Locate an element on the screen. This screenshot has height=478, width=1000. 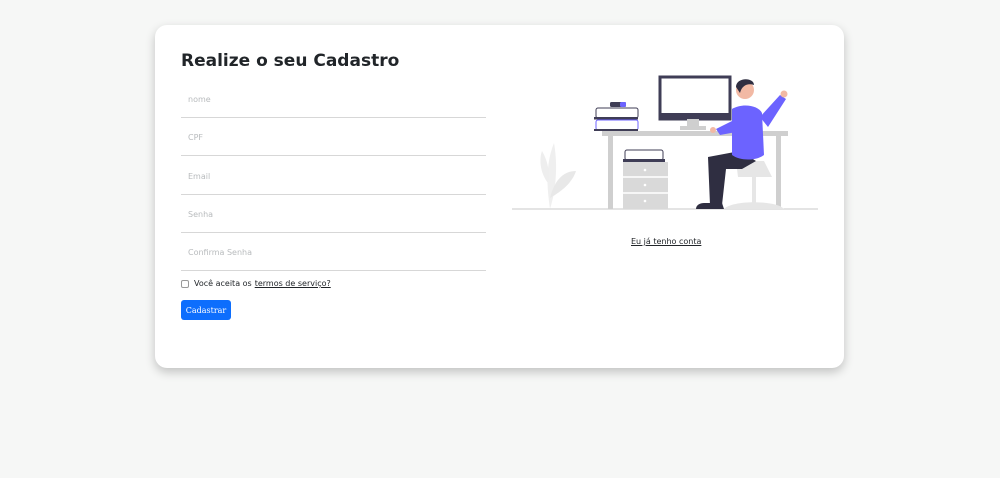
terms-checkbox is located at coordinates (185, 283).